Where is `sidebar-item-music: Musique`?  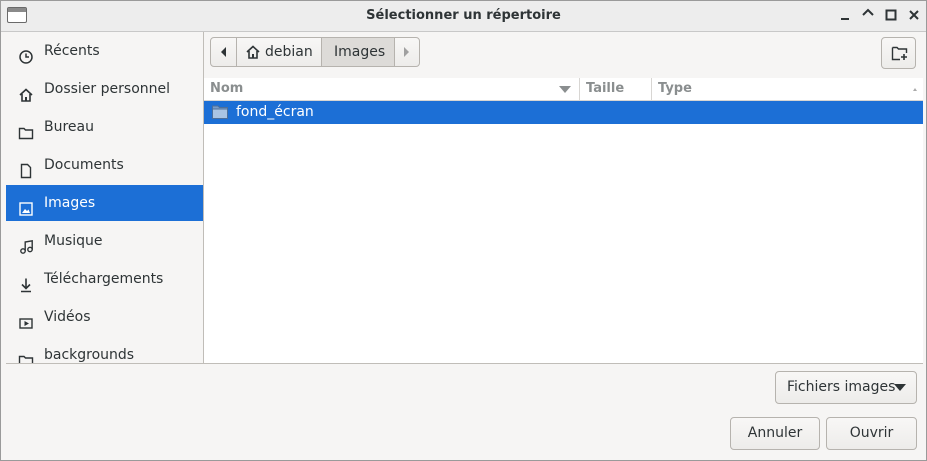 sidebar-item-music: Musique is located at coordinates (104, 241).